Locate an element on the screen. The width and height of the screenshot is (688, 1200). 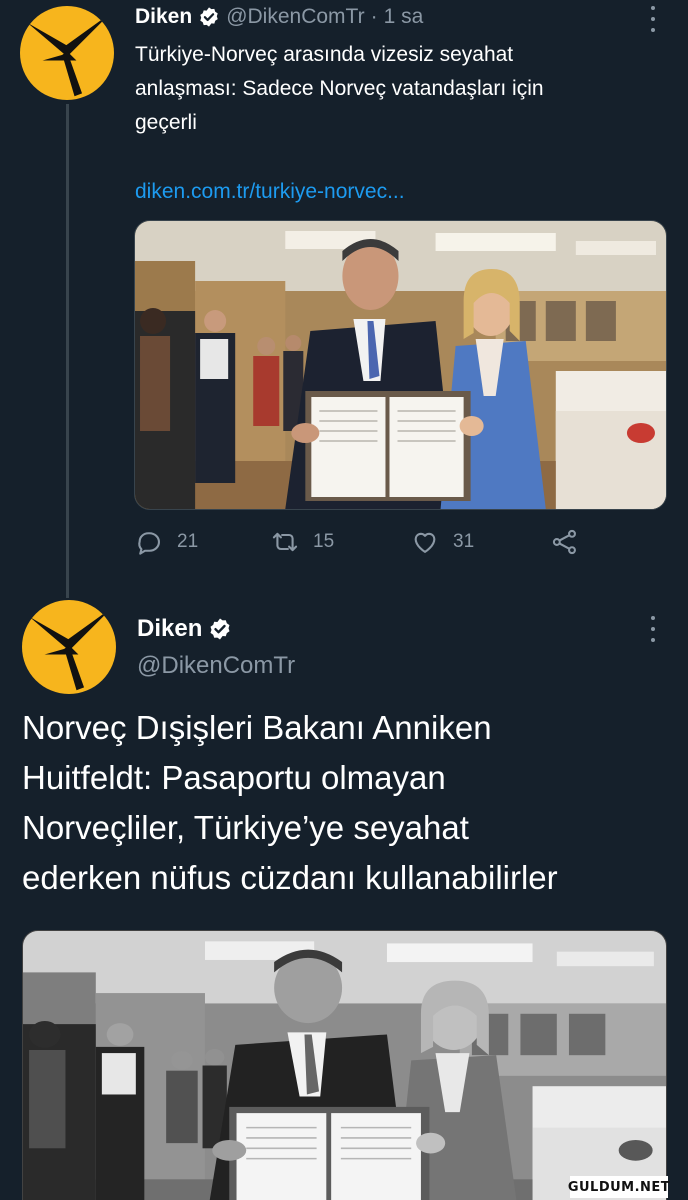
share-button is located at coordinates (572, 542).